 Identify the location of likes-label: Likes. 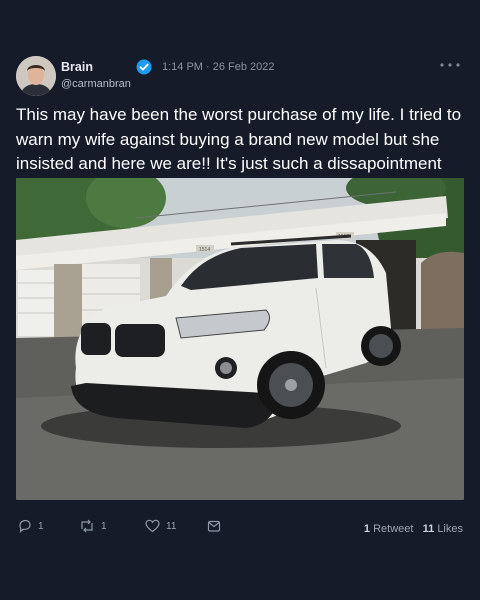
(450, 529).